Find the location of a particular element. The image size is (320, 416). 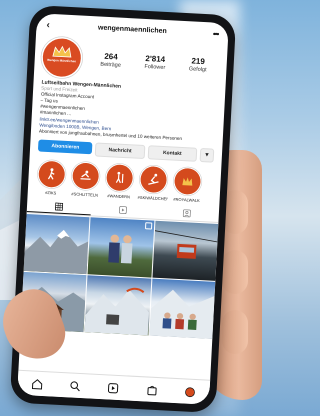

sled-icon is located at coordinates (85, 175).